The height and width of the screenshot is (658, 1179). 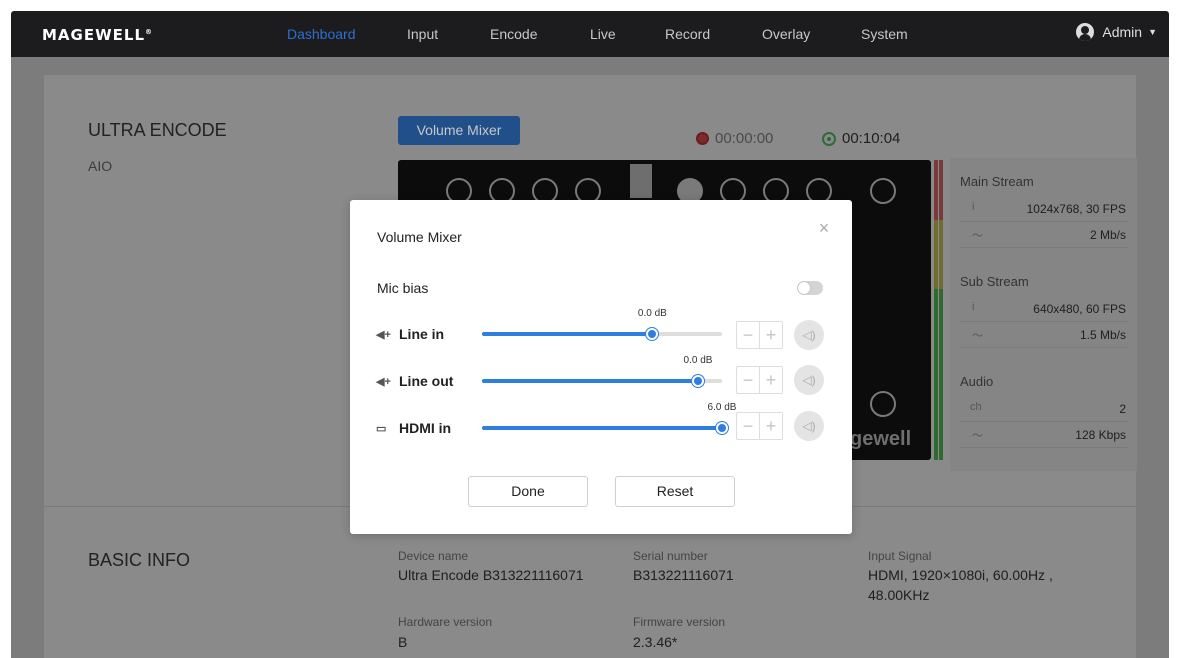 What do you see at coordinates (871, 138) in the screenshot?
I see `live-time: 00:10:04` at bounding box center [871, 138].